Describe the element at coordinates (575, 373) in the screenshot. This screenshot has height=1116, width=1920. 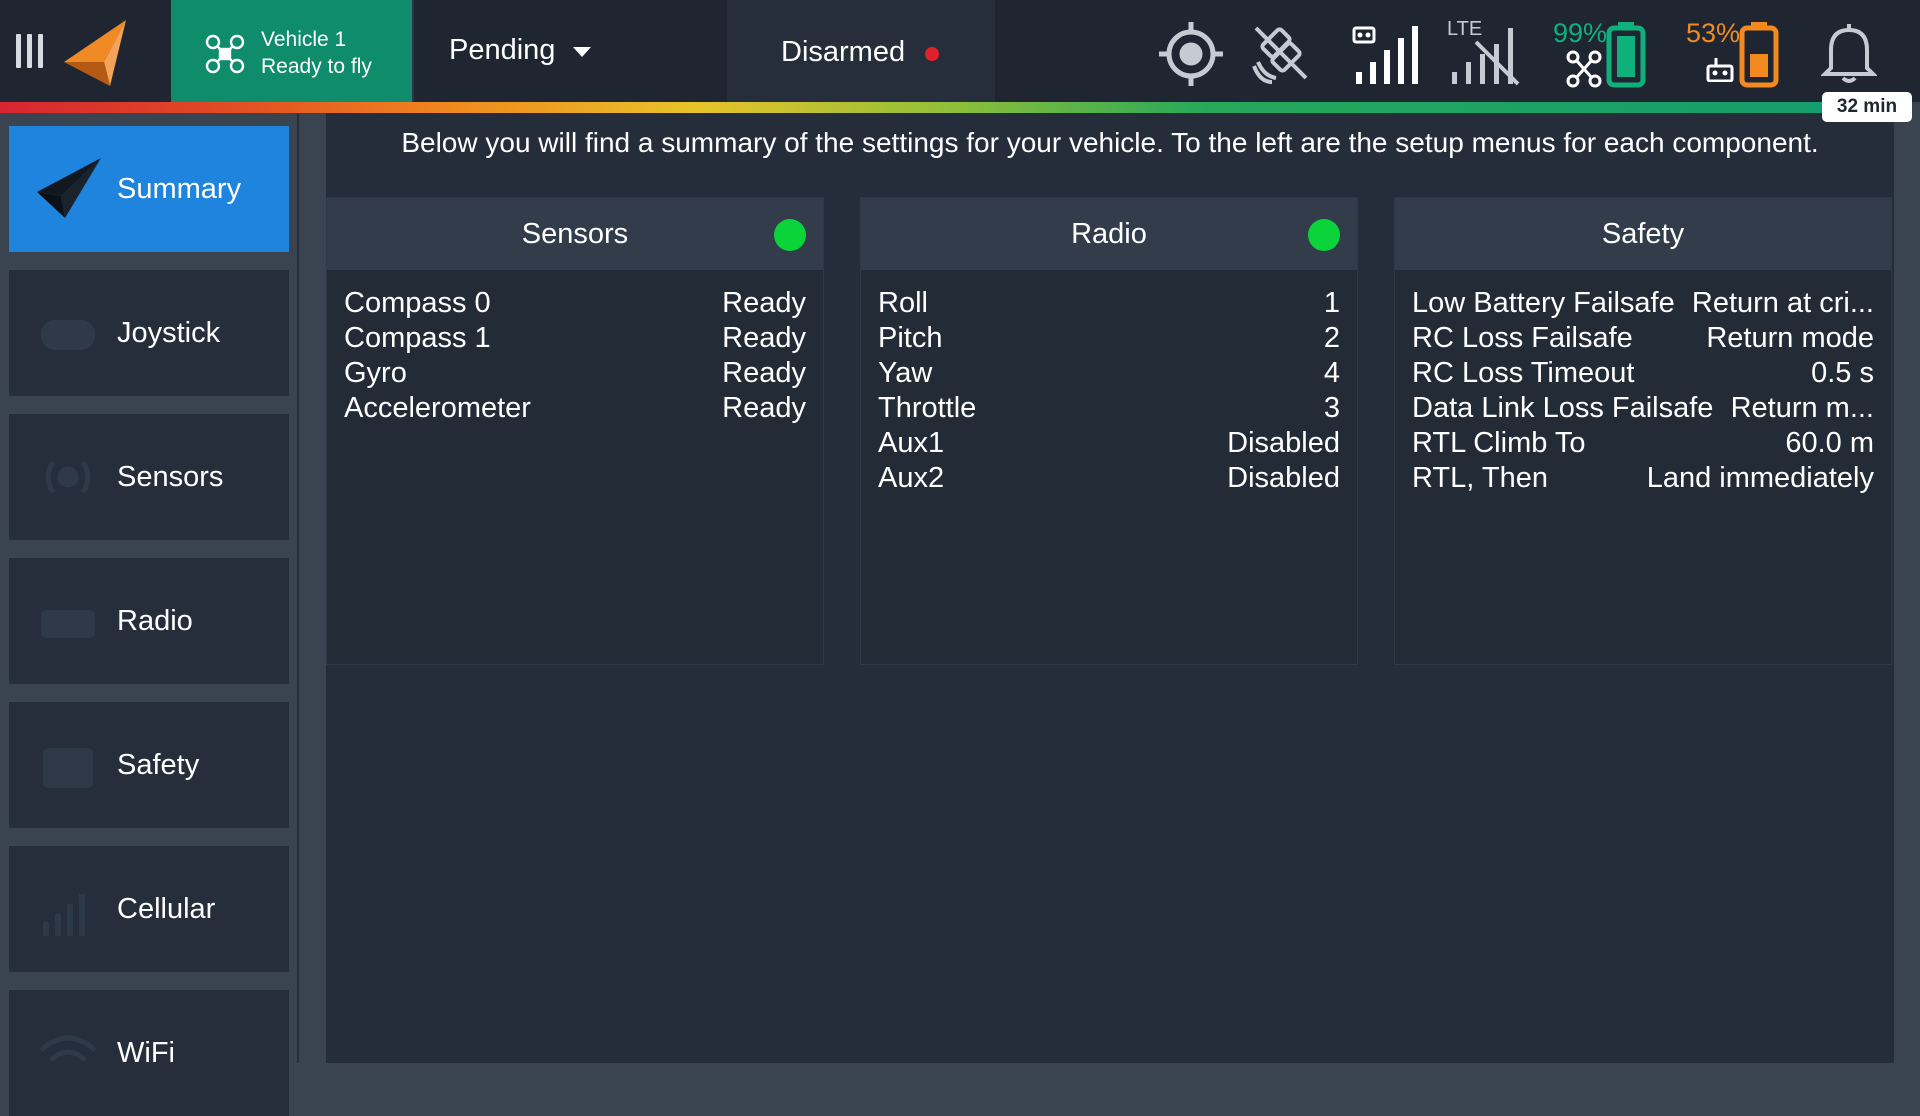
I see `table-row: Gyro Ready` at that location.